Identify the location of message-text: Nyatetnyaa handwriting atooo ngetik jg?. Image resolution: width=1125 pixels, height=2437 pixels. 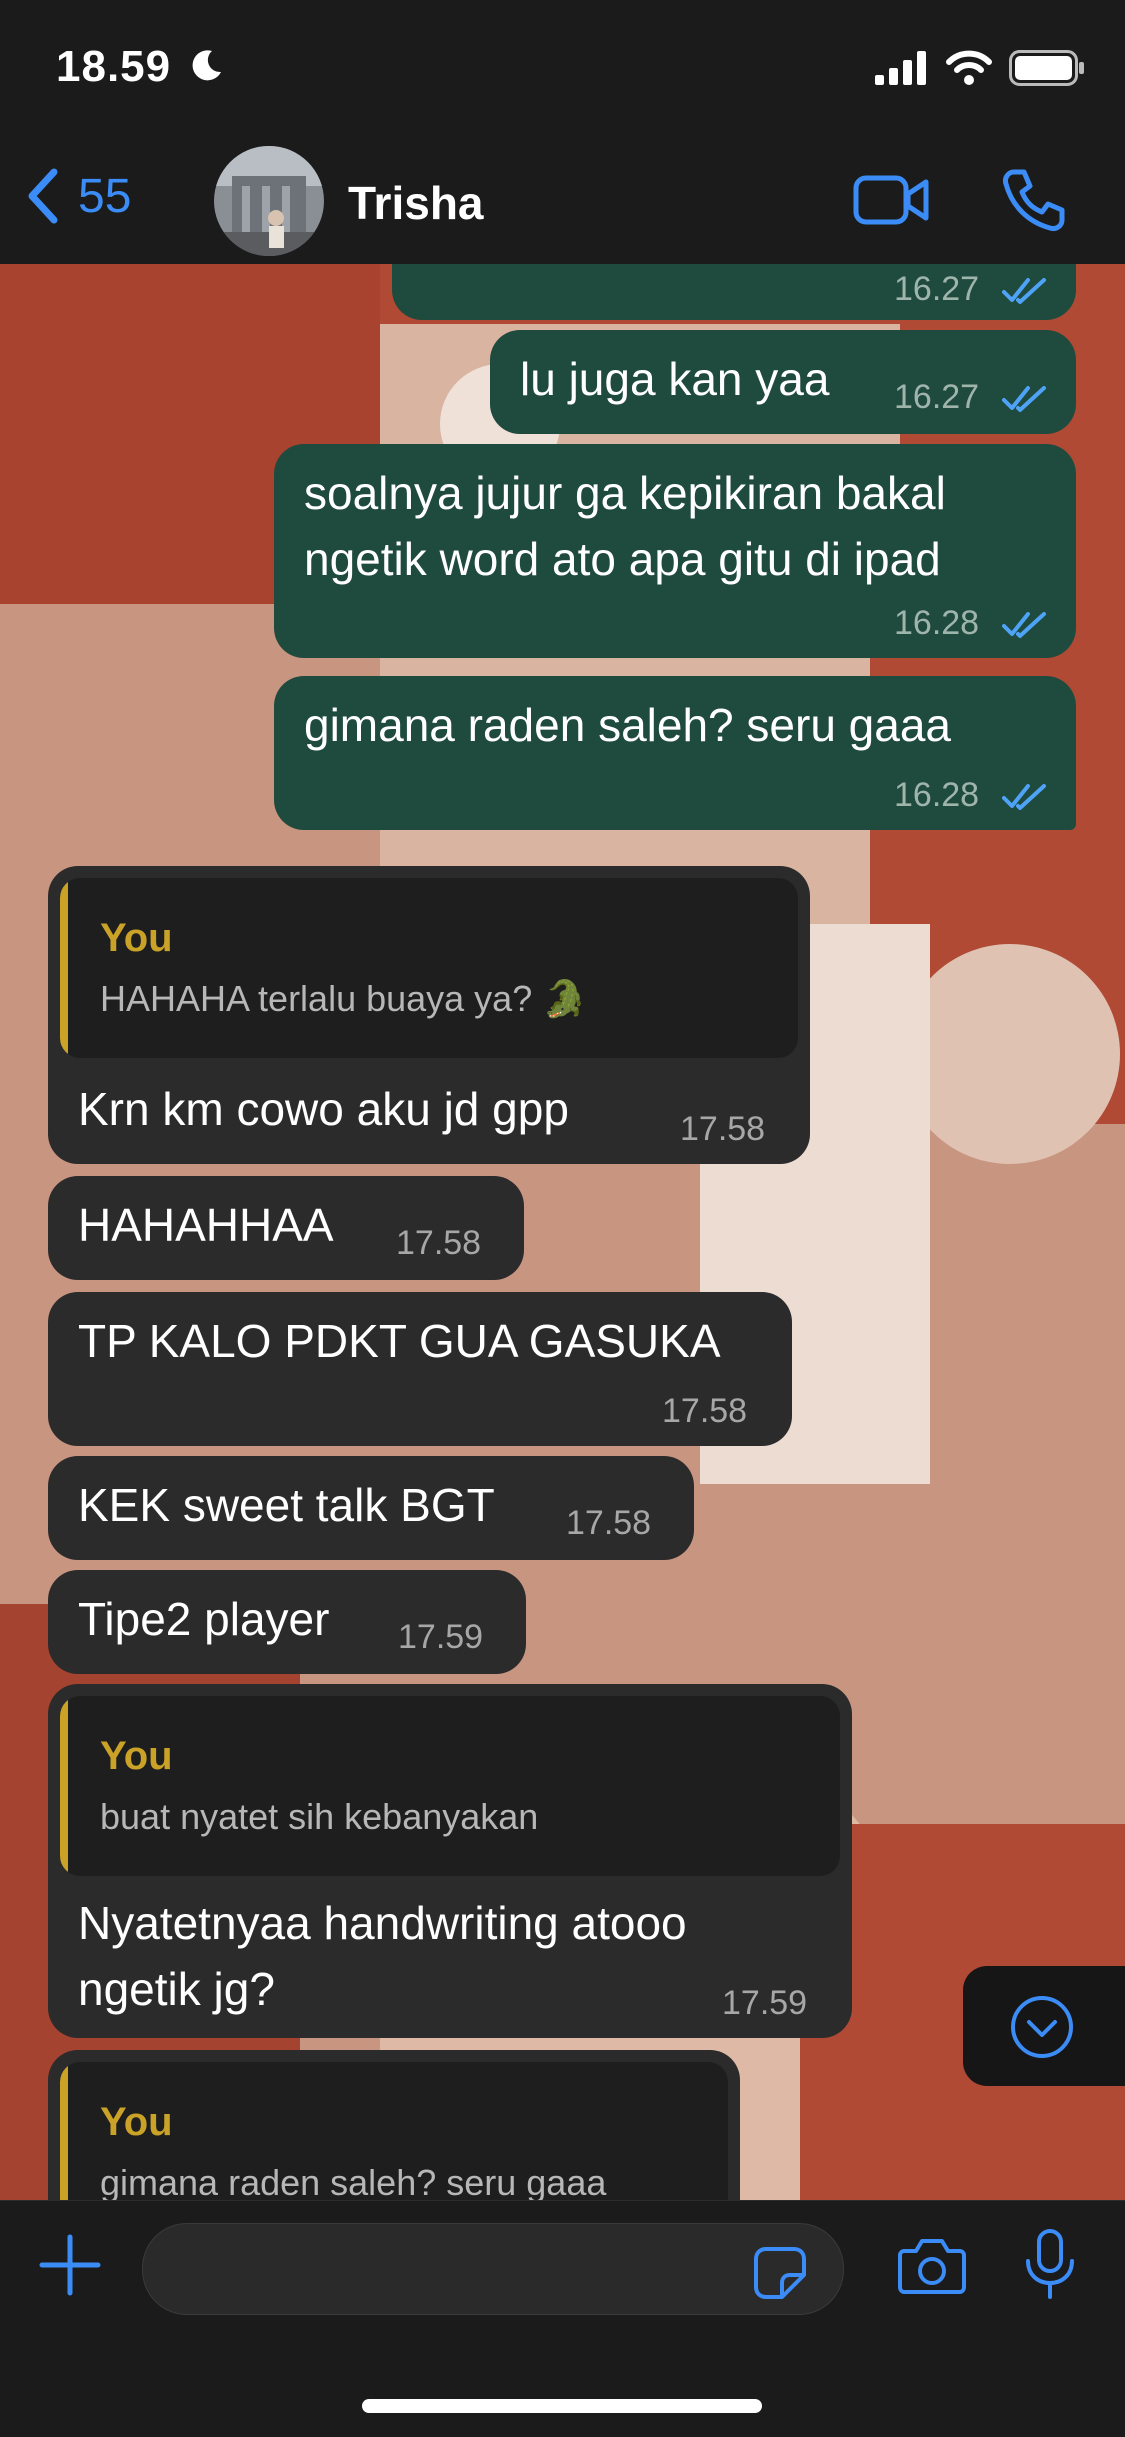
(382, 1956).